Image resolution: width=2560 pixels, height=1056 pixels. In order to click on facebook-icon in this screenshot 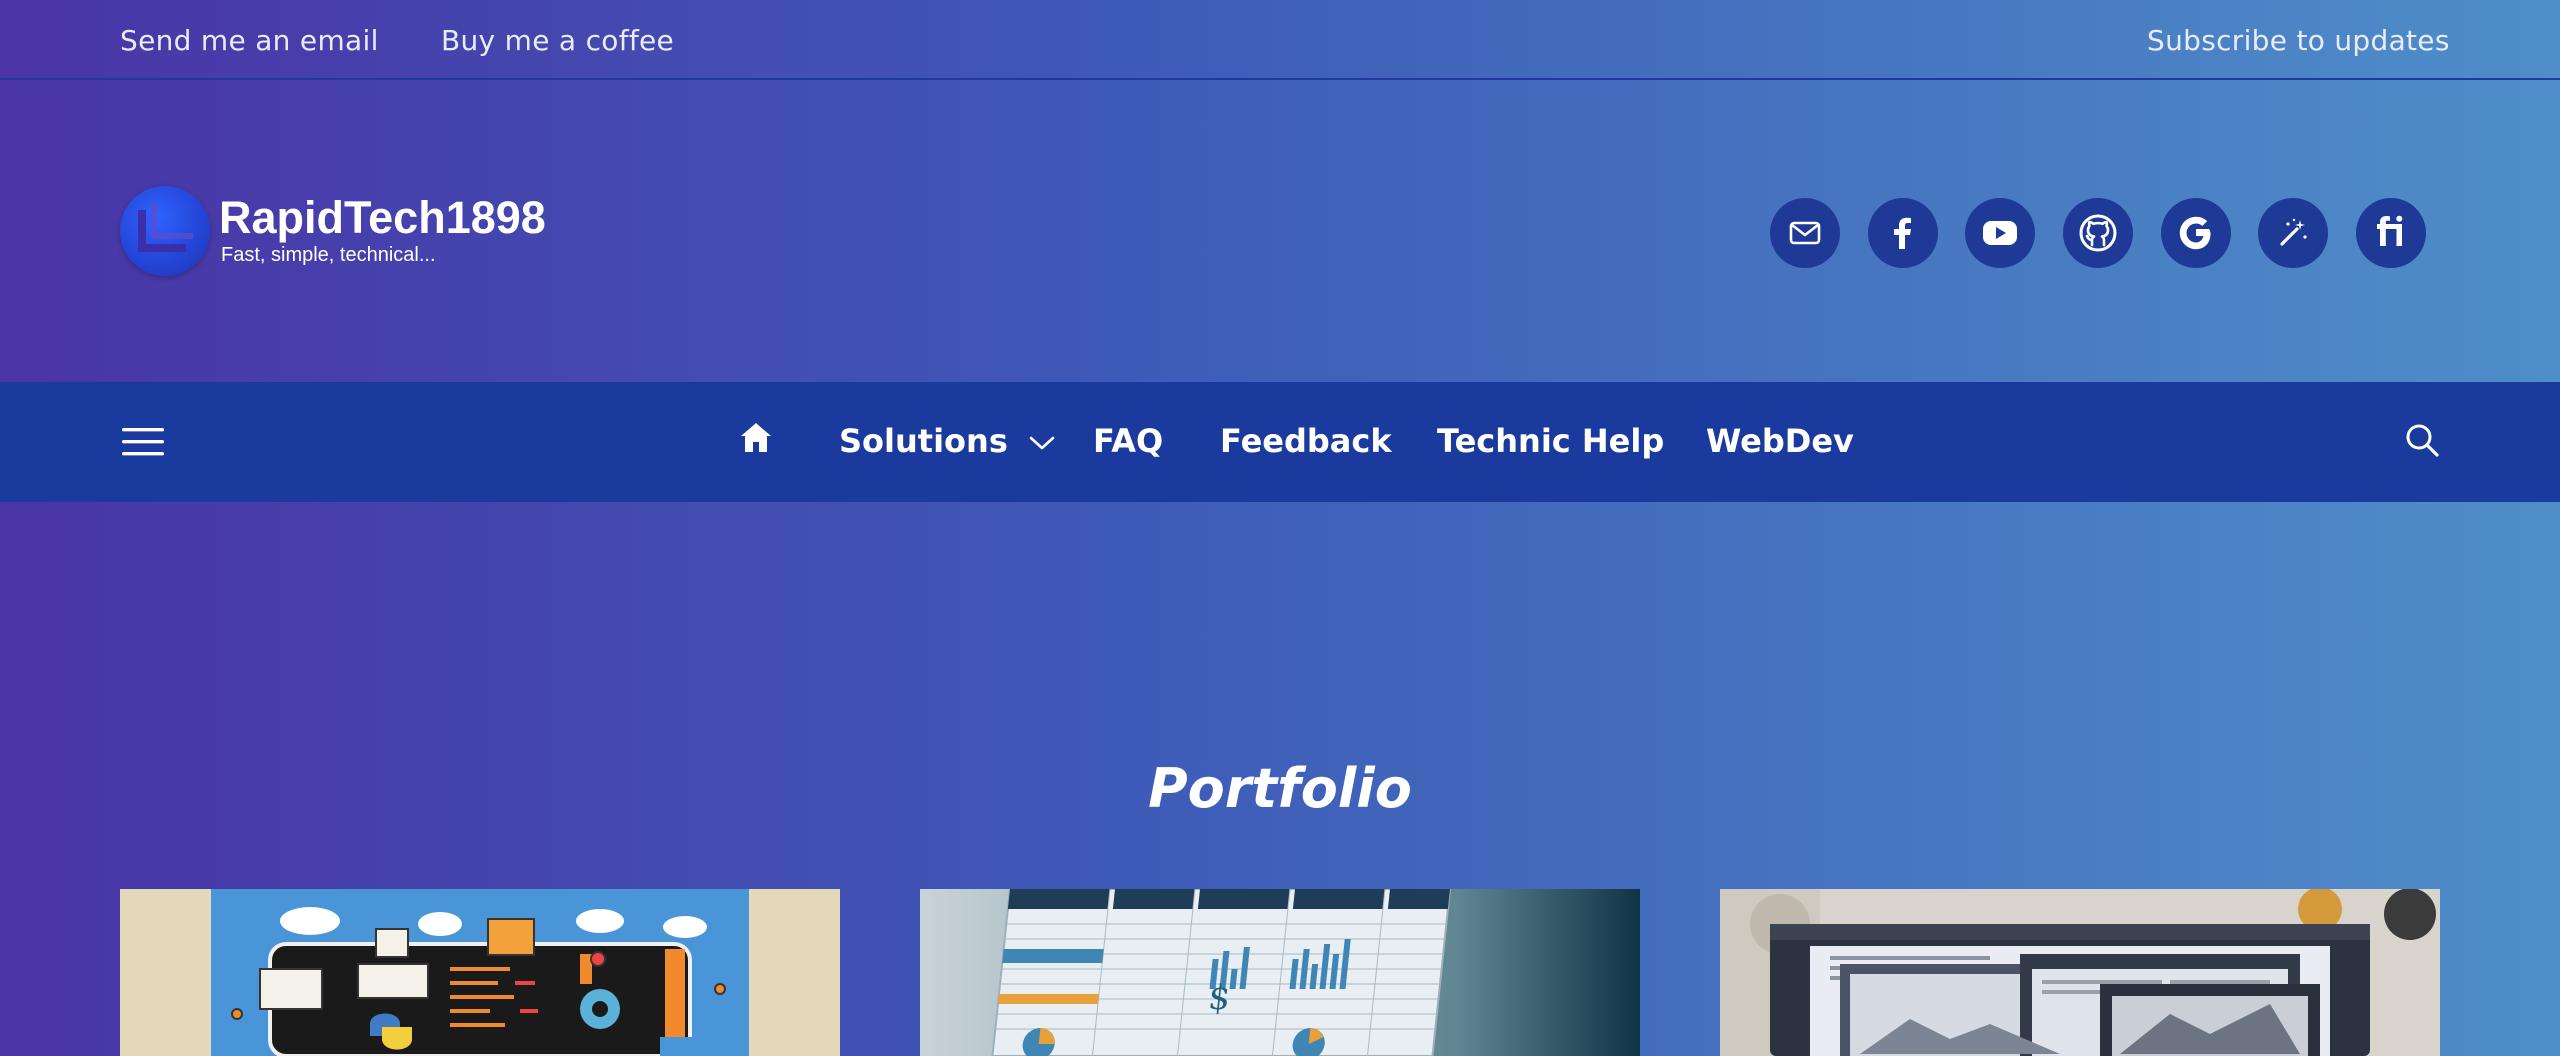, I will do `click(1902, 233)`.